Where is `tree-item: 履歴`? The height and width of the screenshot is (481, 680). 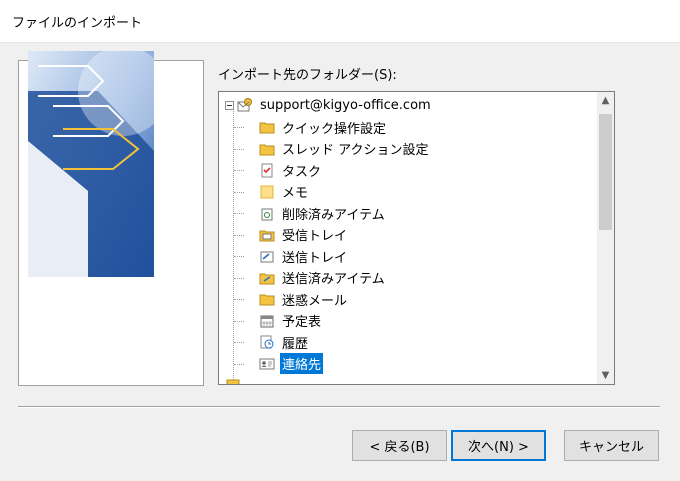 tree-item: 履歴 is located at coordinates (284, 342).